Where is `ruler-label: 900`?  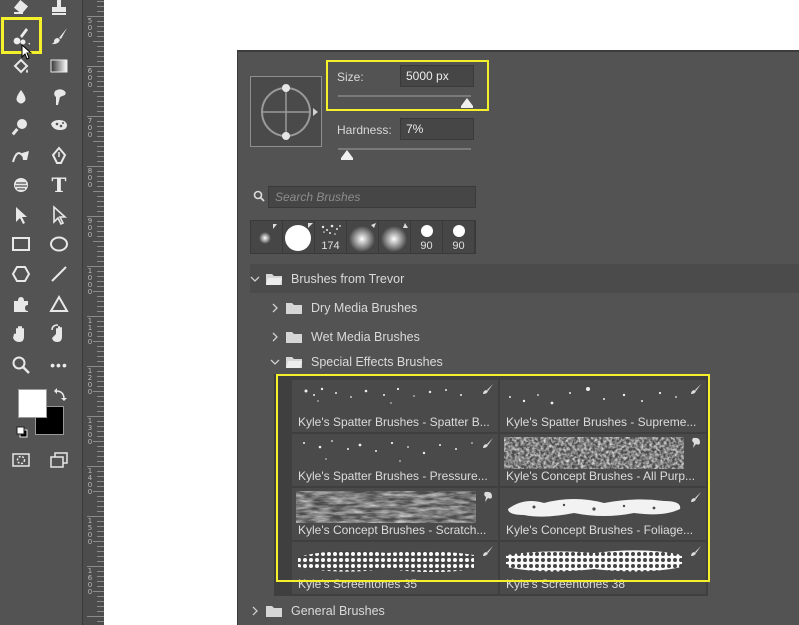
ruler-label: 900 is located at coordinates (90, 228).